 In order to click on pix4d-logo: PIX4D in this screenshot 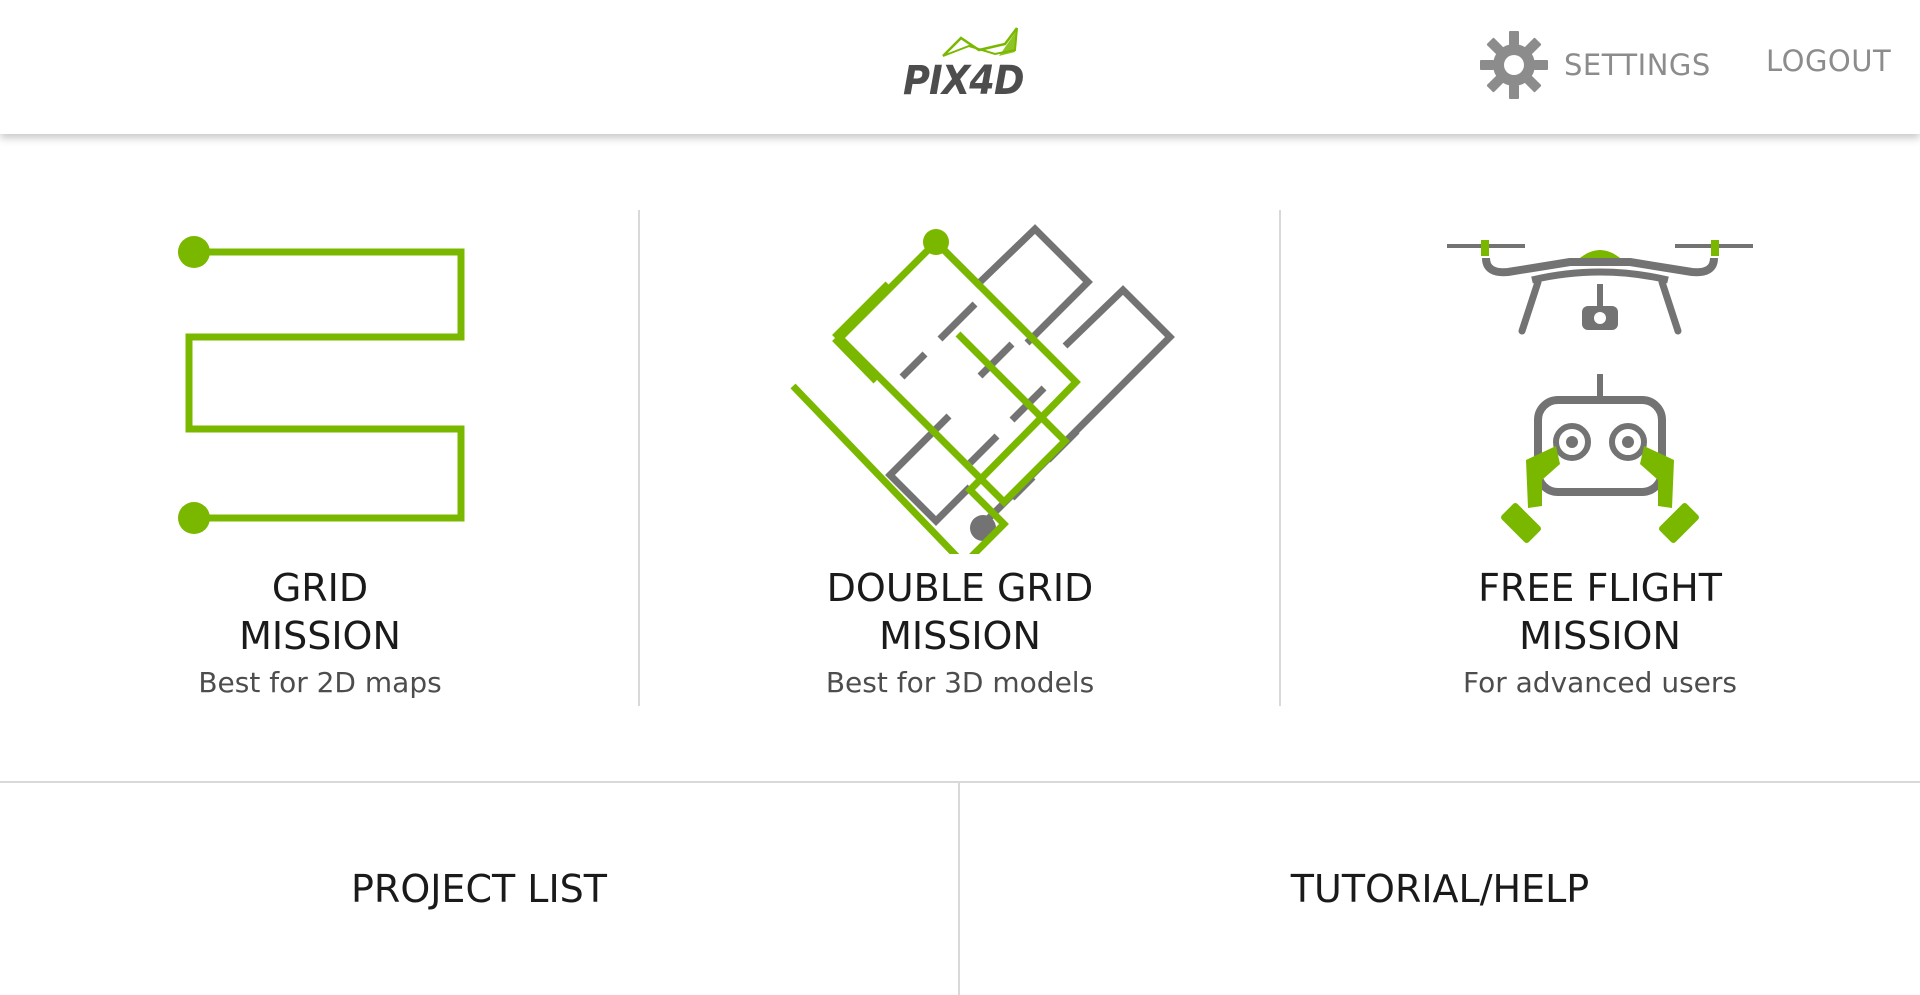, I will do `click(964, 66)`.